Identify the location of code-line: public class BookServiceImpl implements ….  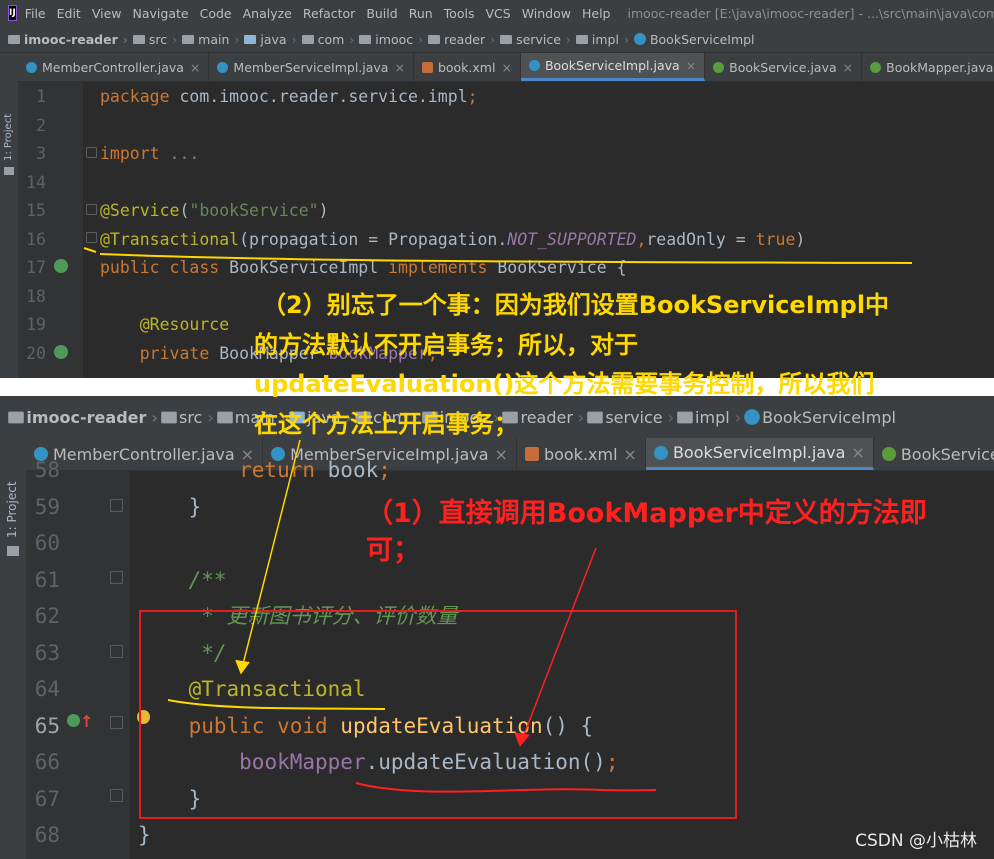
(363, 268).